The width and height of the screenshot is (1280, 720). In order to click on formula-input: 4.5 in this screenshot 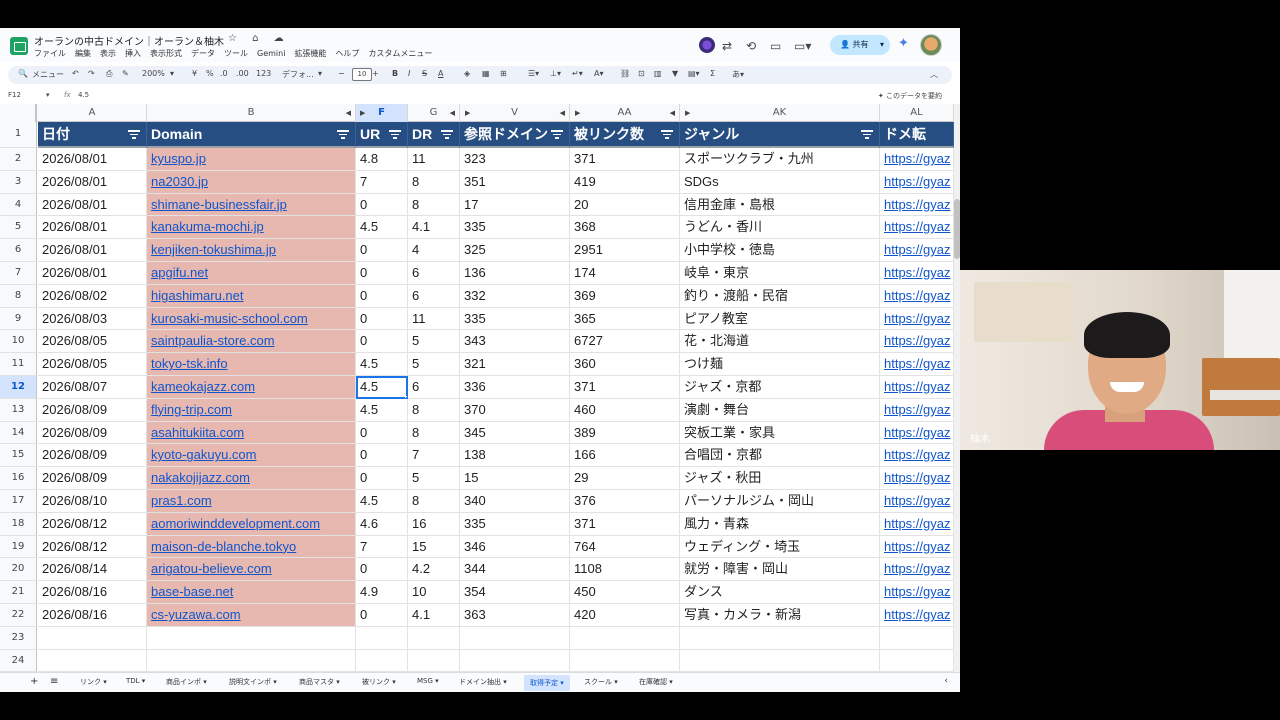, I will do `click(83, 95)`.